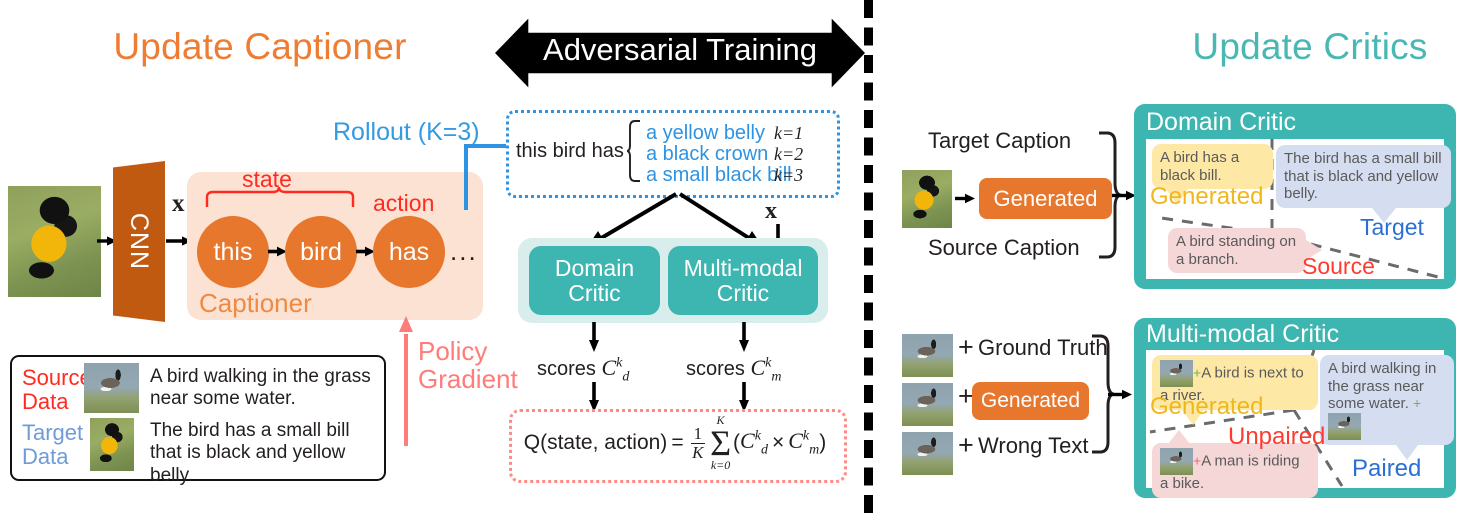 The image size is (1465, 513). I want to click on state-label: state, so click(267, 179).